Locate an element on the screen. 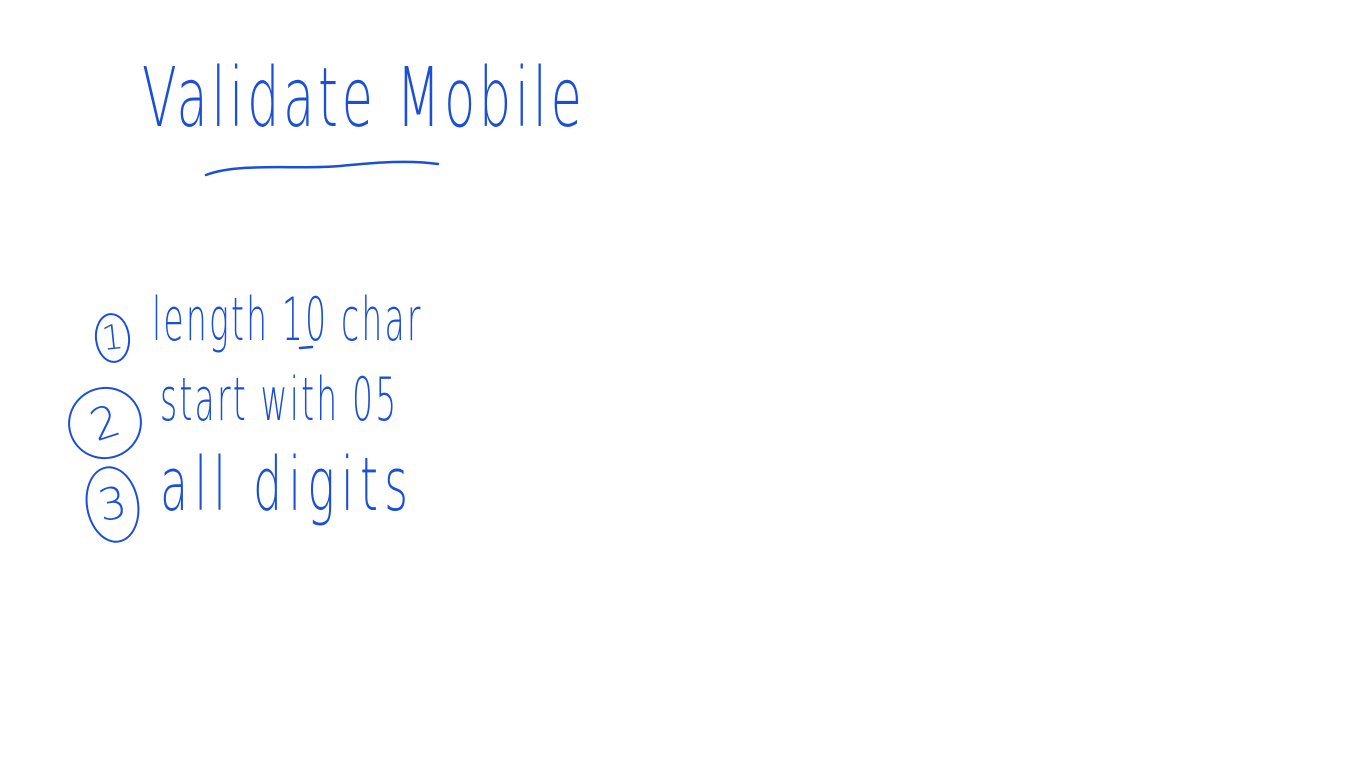 Image resolution: width=1366 pixels, height=768 pixels. list-number-2-label: 2 is located at coordinates (105, 423).